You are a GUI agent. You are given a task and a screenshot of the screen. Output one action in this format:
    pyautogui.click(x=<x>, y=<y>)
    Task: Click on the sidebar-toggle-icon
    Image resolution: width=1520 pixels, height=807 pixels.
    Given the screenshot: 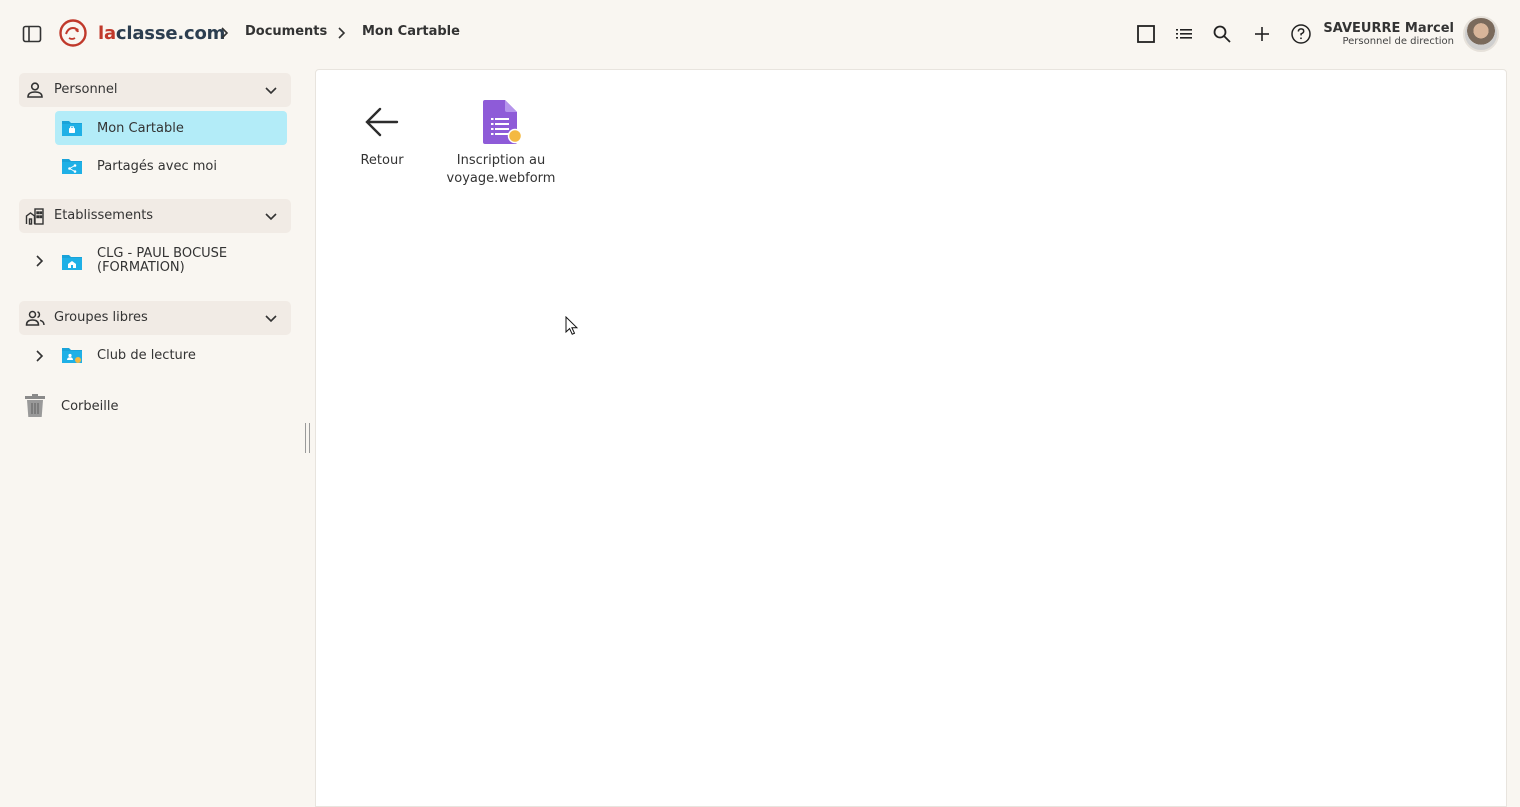 What is the action you would take?
    pyautogui.click(x=32, y=34)
    